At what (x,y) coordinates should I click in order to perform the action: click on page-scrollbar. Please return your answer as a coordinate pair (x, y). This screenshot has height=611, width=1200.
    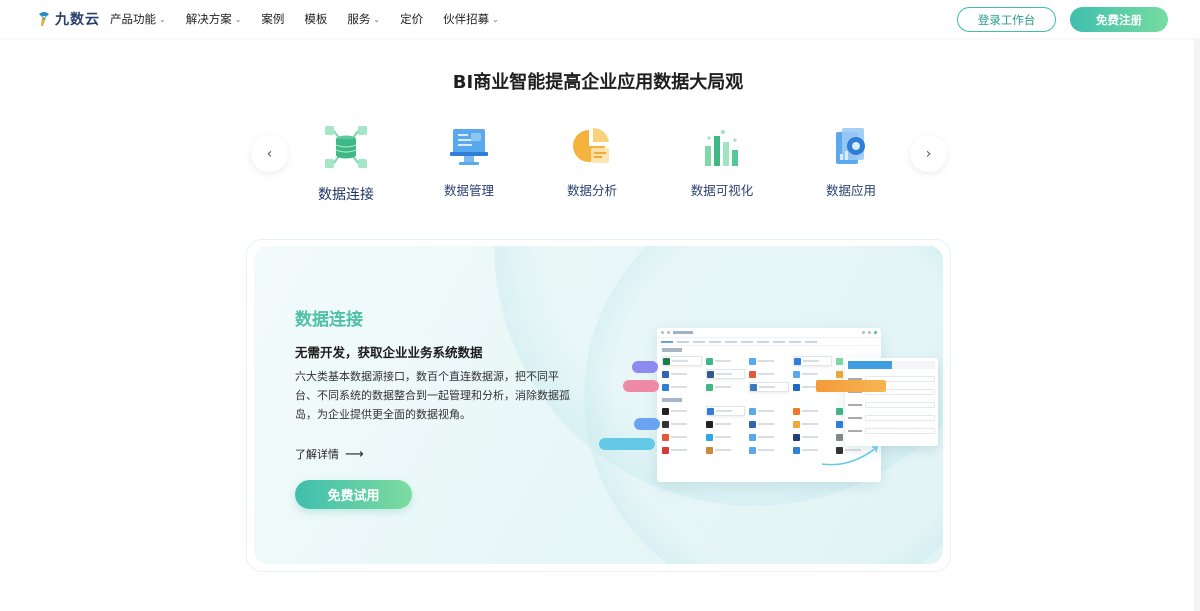
    Looking at the image, I should click on (1197, 324).